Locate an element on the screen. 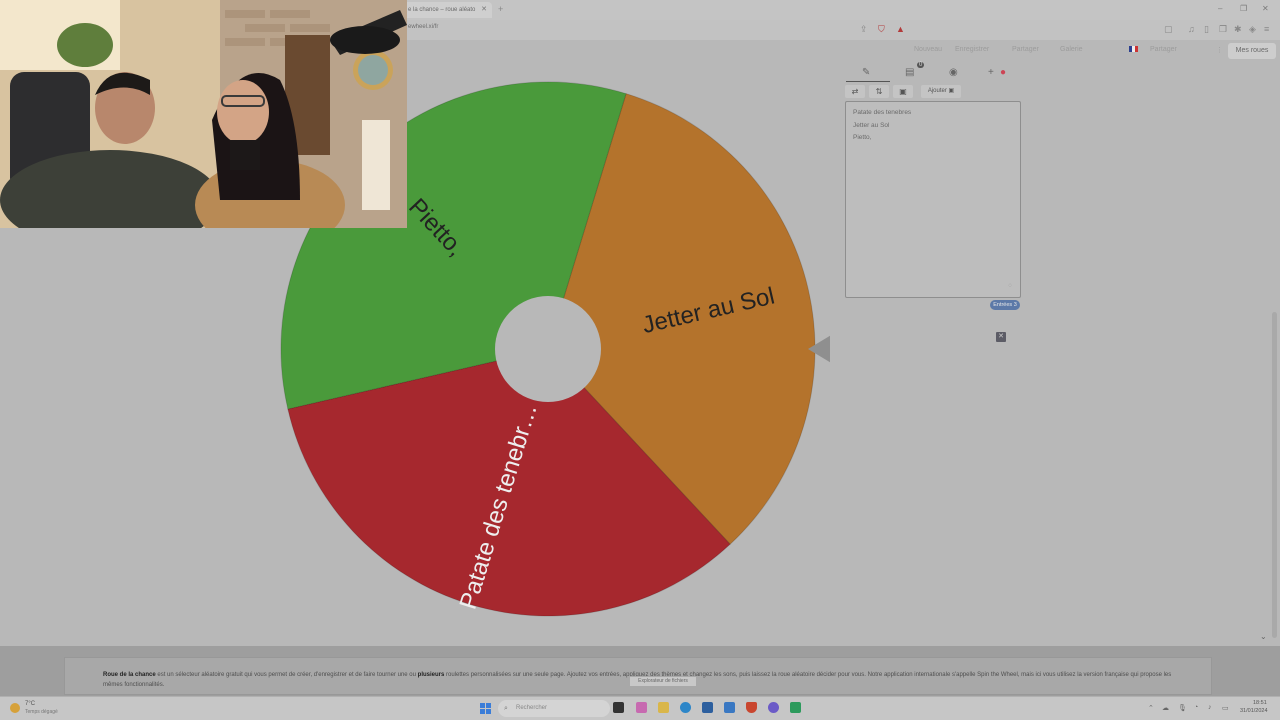 This screenshot has height=720, width=1280. tab-title: e la chance – roue aléato is located at coordinates (442, 10).